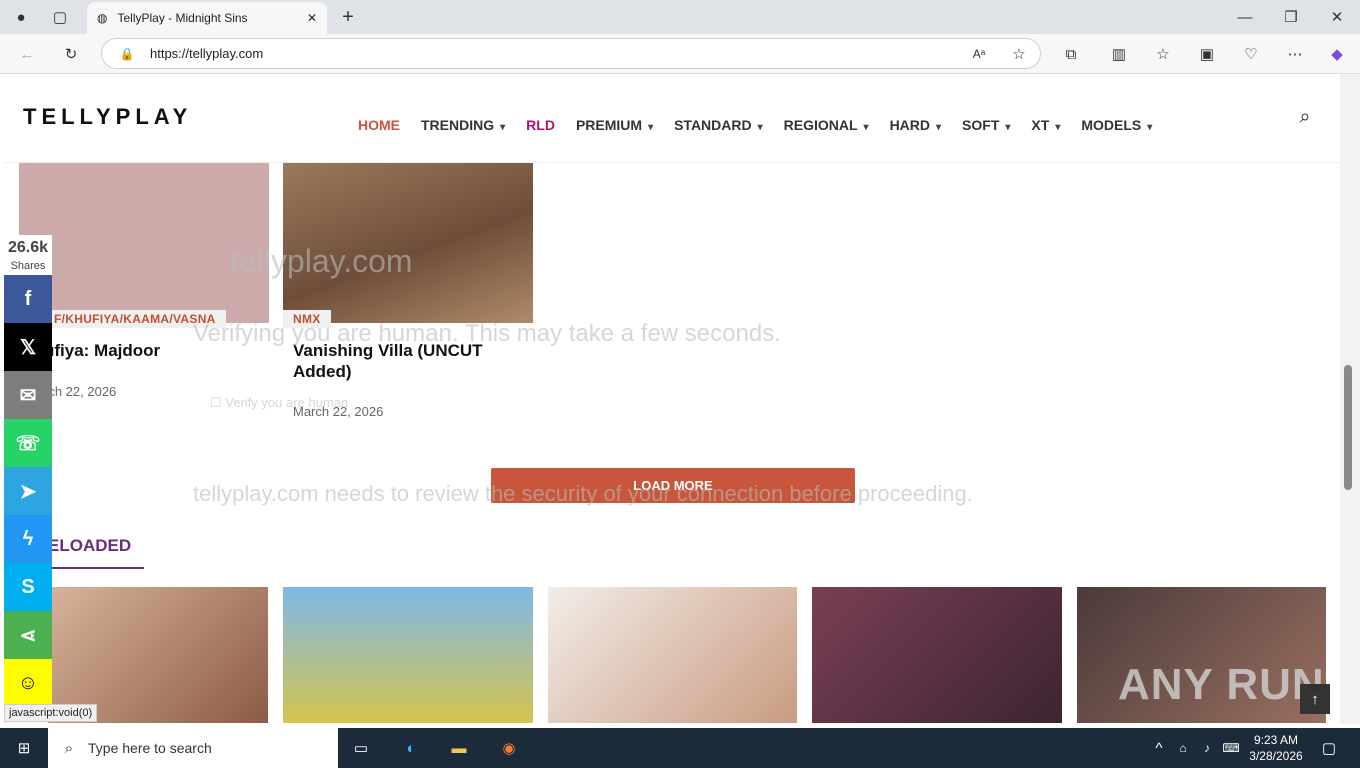 The width and height of the screenshot is (1360, 768). What do you see at coordinates (90, 545) in the screenshot?
I see `section-title: ELOADED` at bounding box center [90, 545].